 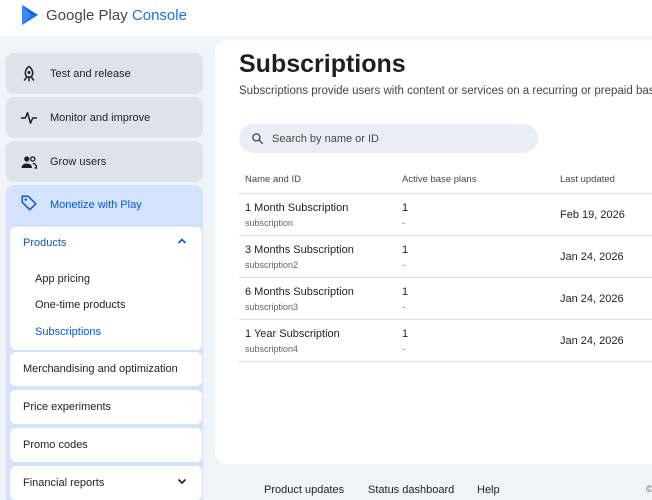 I want to click on sidebar-item-label: Monitor and improve, so click(x=100, y=117).